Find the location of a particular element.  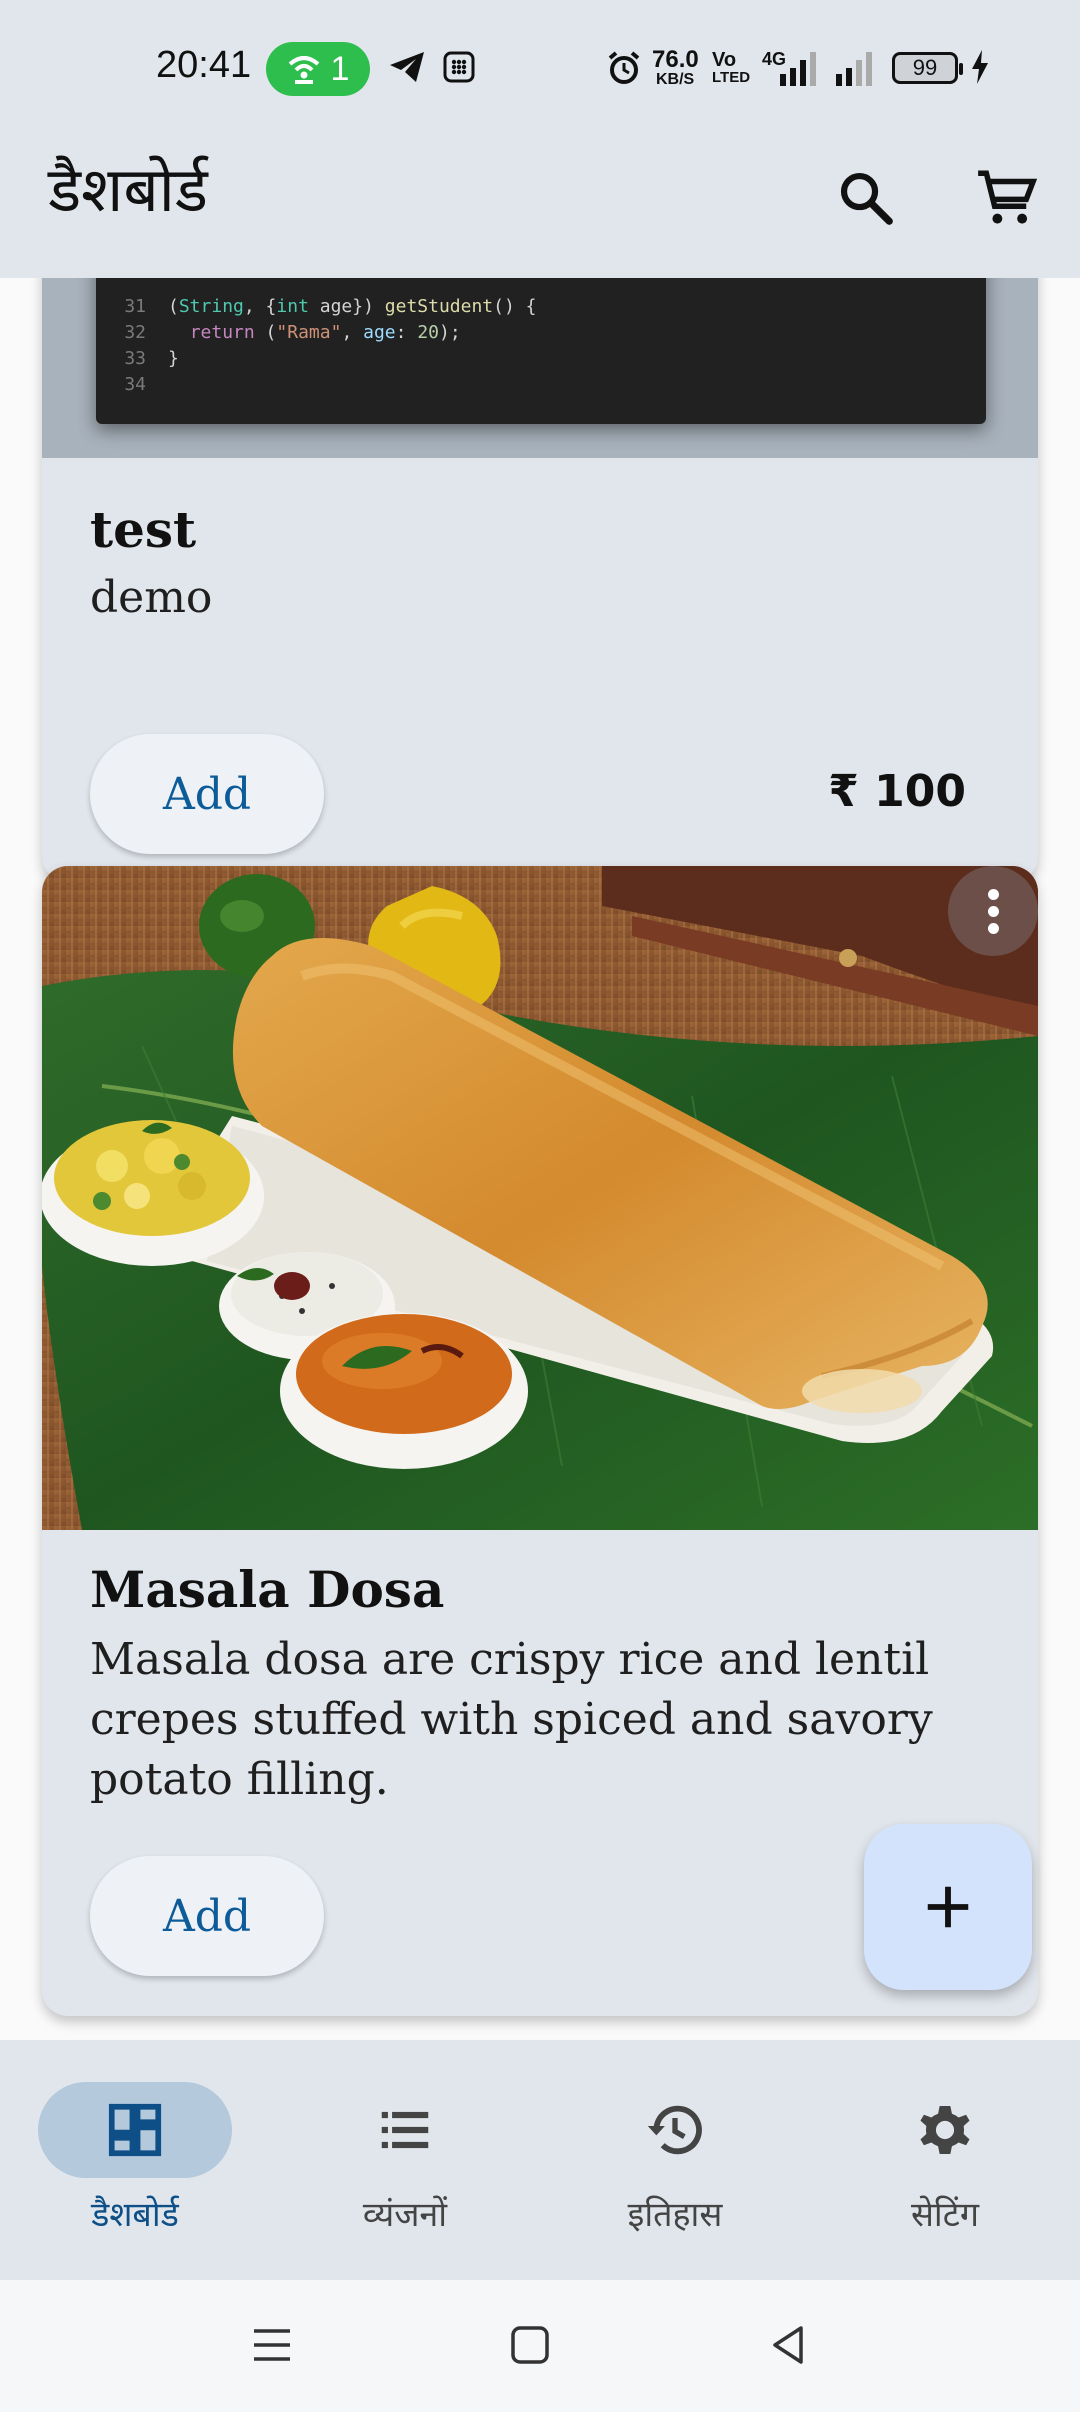

more-vert-icon is located at coordinates (993, 894).